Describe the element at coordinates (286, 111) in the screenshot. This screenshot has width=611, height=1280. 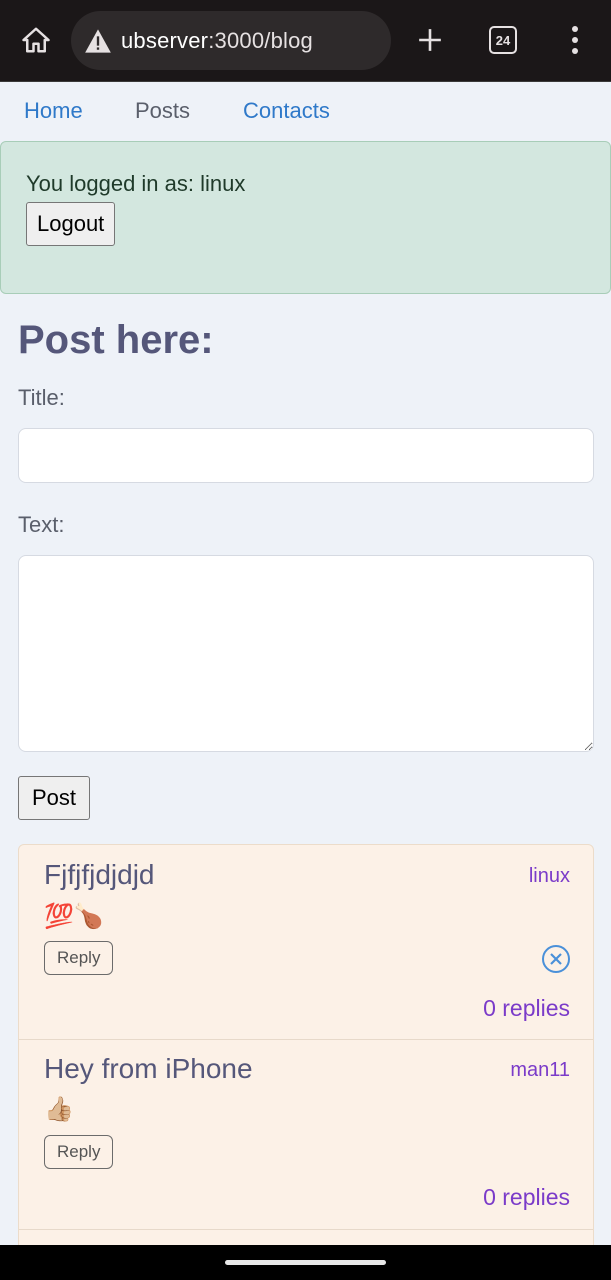
I see `nav-contacts-link: Contacts` at that location.